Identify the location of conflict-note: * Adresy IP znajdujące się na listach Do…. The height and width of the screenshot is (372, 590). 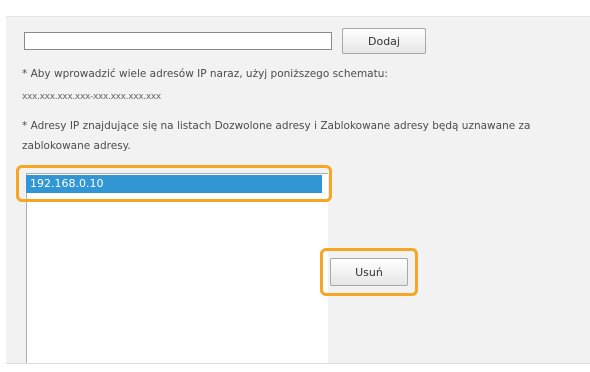
(276, 136).